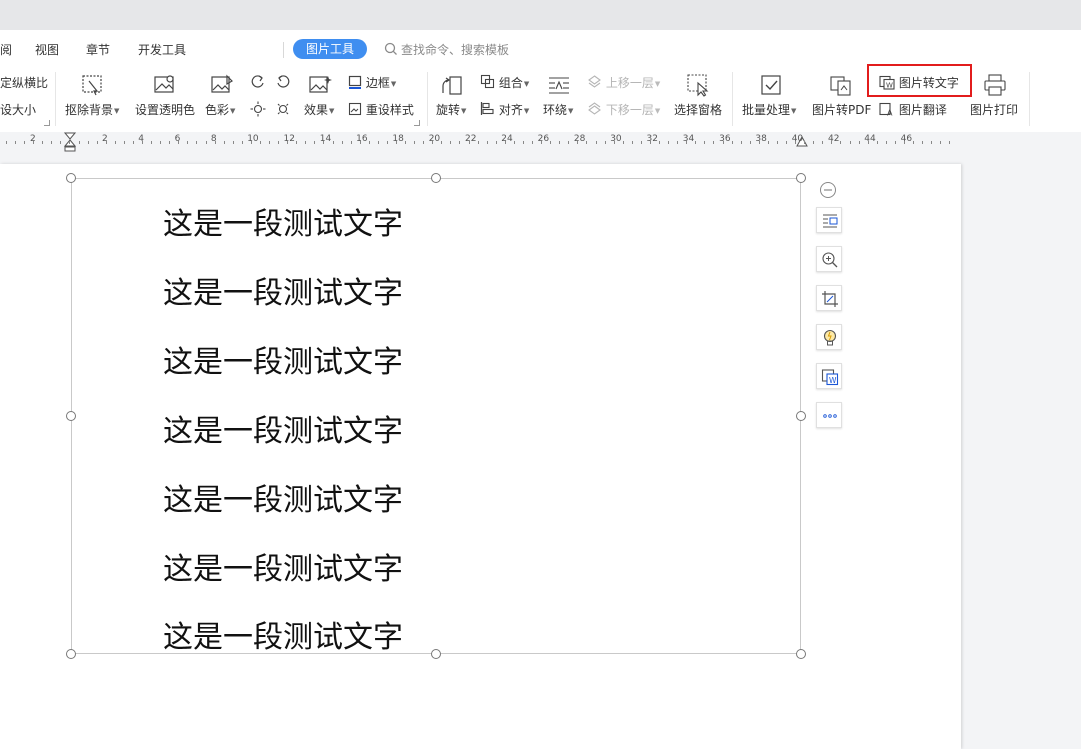 This screenshot has width=1081, height=749. Describe the element at coordinates (330, 49) in the screenshot. I see `tab-picture-tools: 图片工具` at that location.